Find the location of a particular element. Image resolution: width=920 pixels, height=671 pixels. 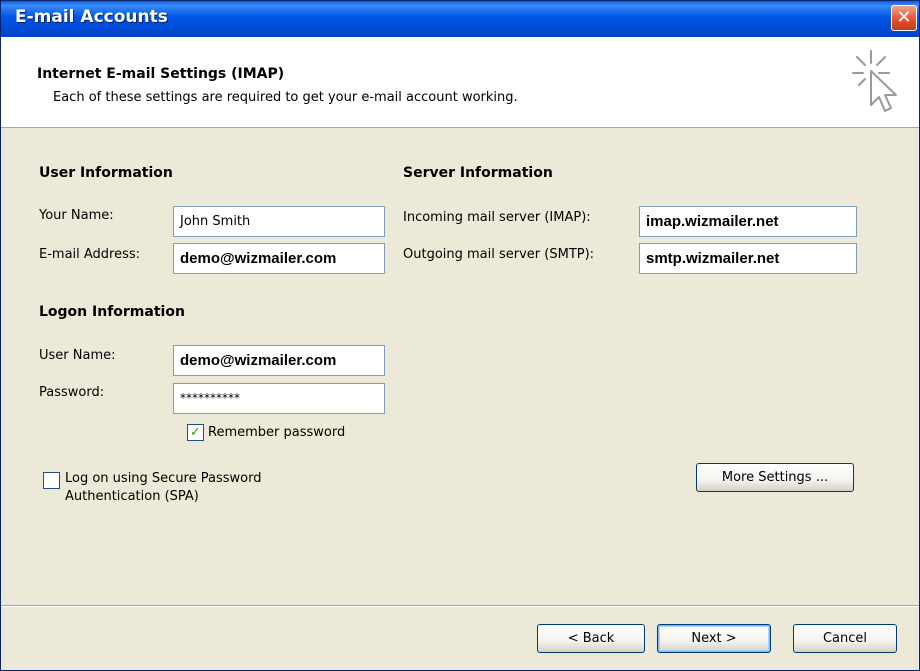

cancel-button: Cancel is located at coordinates (845, 638).